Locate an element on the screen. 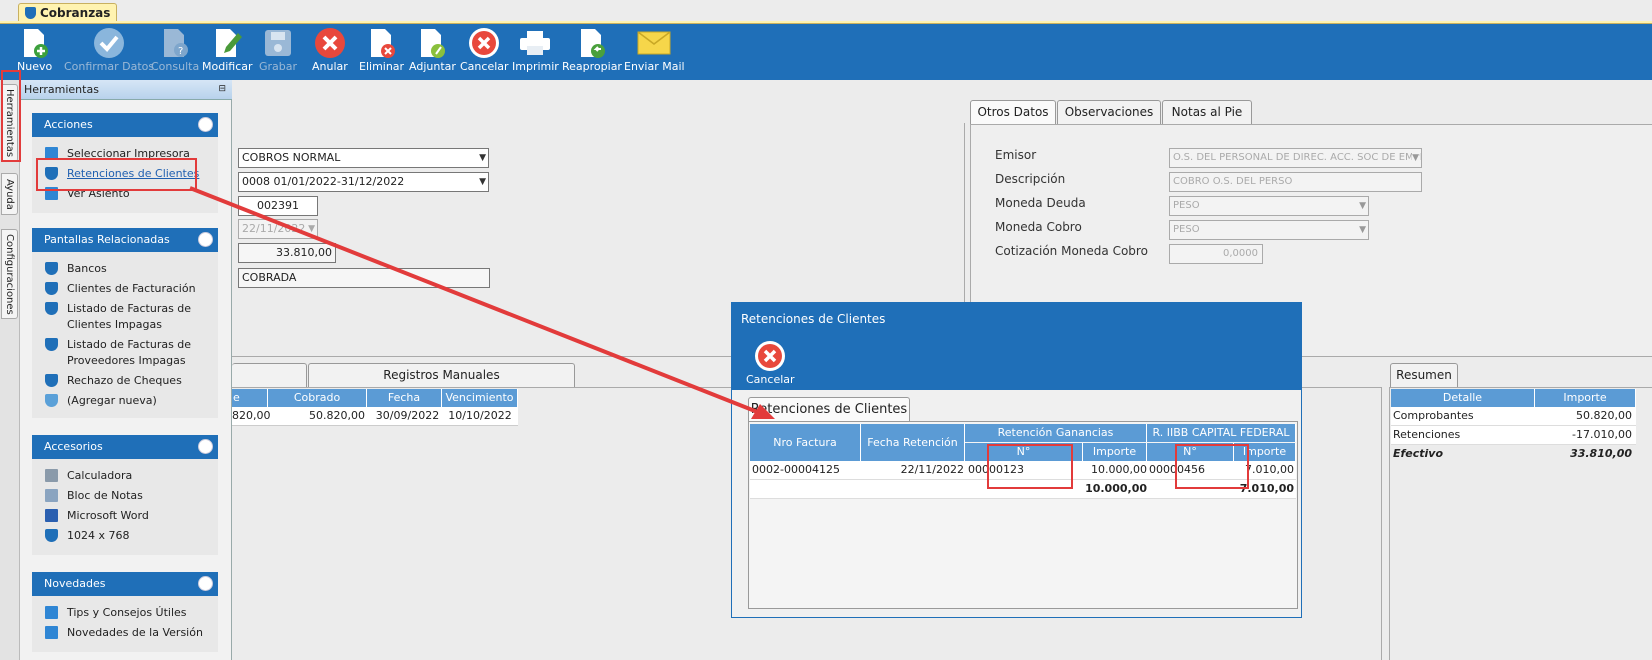 The height and width of the screenshot is (660, 1652). cancel-circle-icon is located at coordinates (770, 356).